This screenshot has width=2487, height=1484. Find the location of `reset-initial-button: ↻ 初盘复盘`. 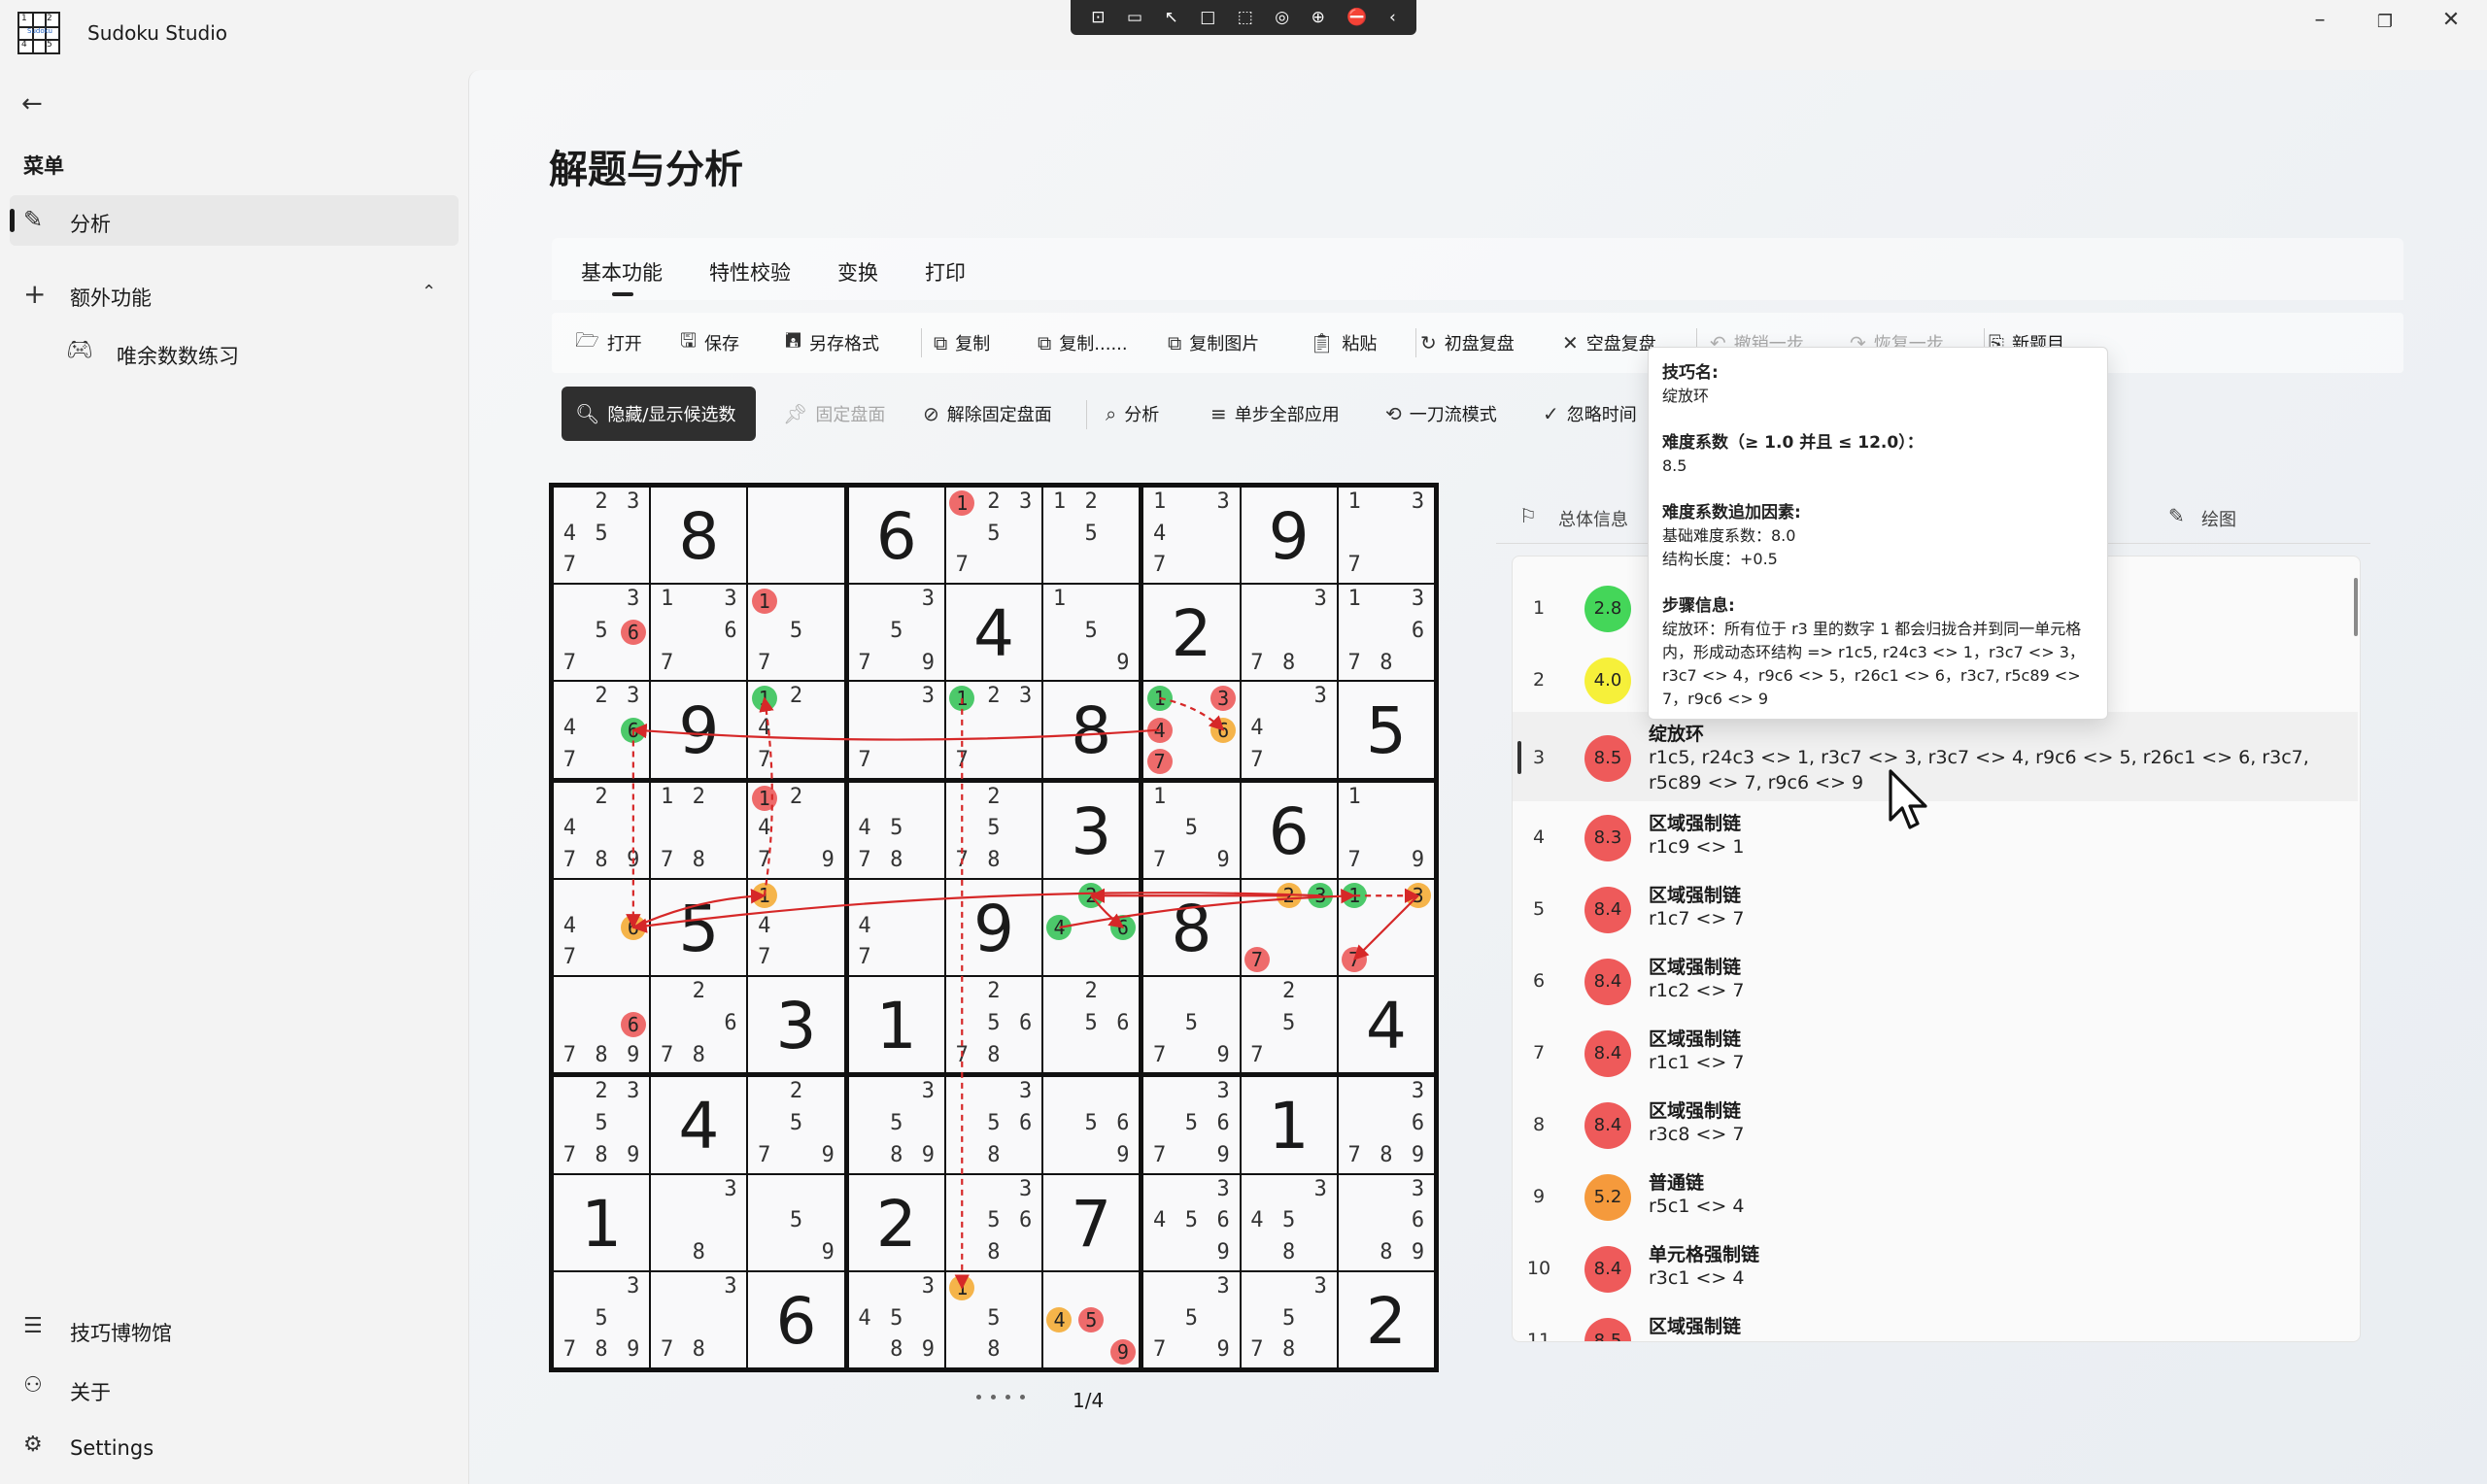

reset-initial-button: ↻ 初盘复盘 is located at coordinates (1467, 342).